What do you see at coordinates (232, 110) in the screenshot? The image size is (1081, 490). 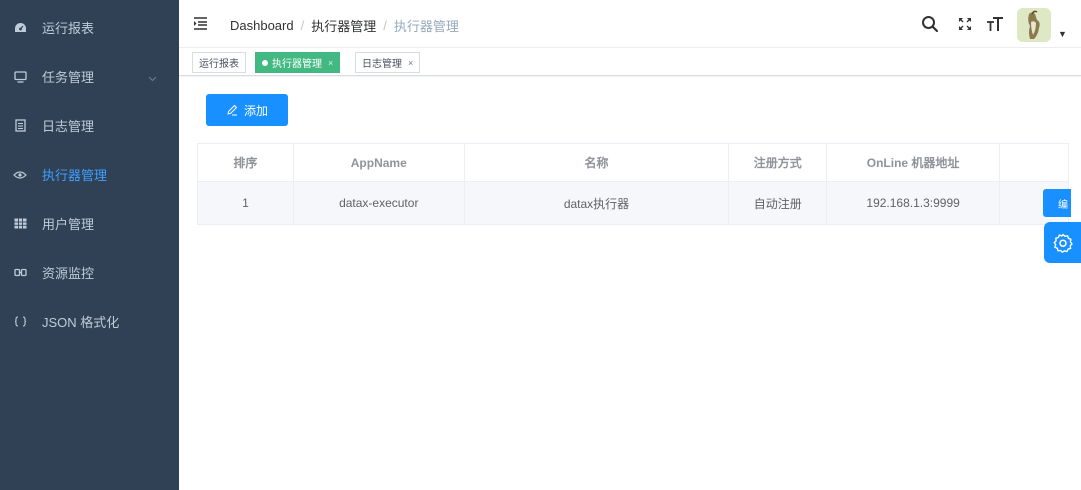 I see `edit-icon` at bounding box center [232, 110].